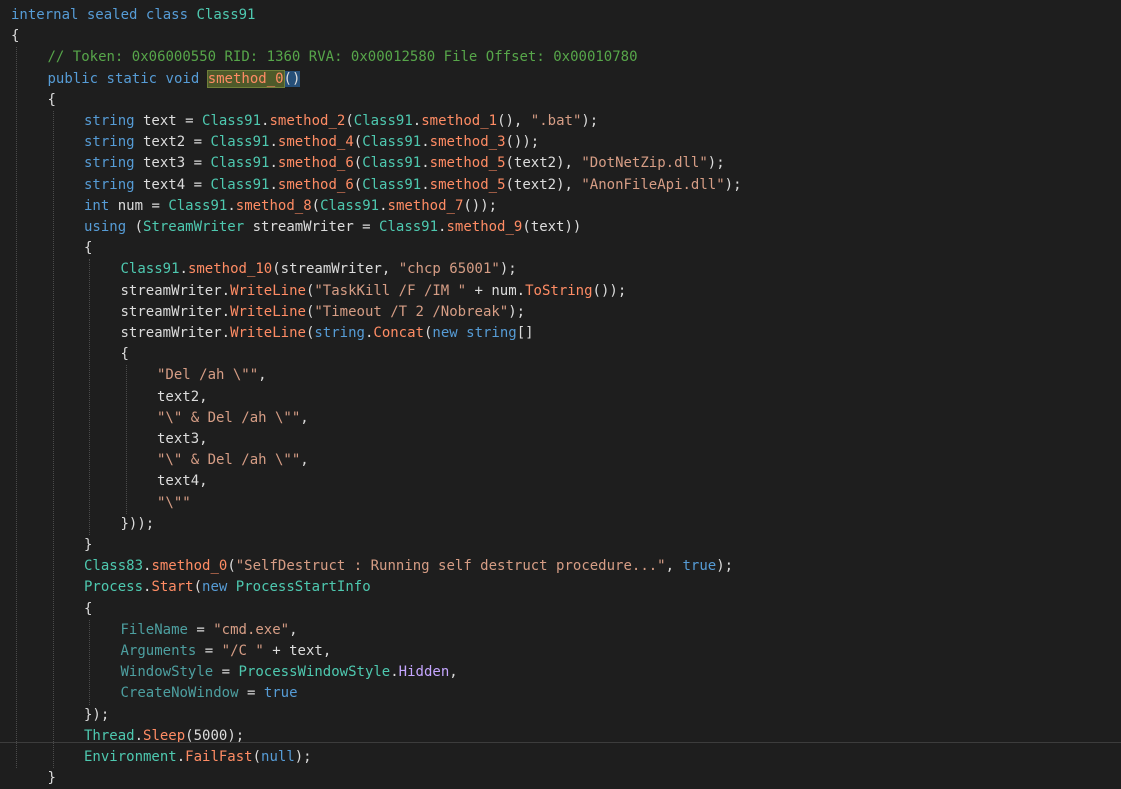 This screenshot has width=1121, height=789. I want to click on method-name-token: smethod_2, so click(307, 121).